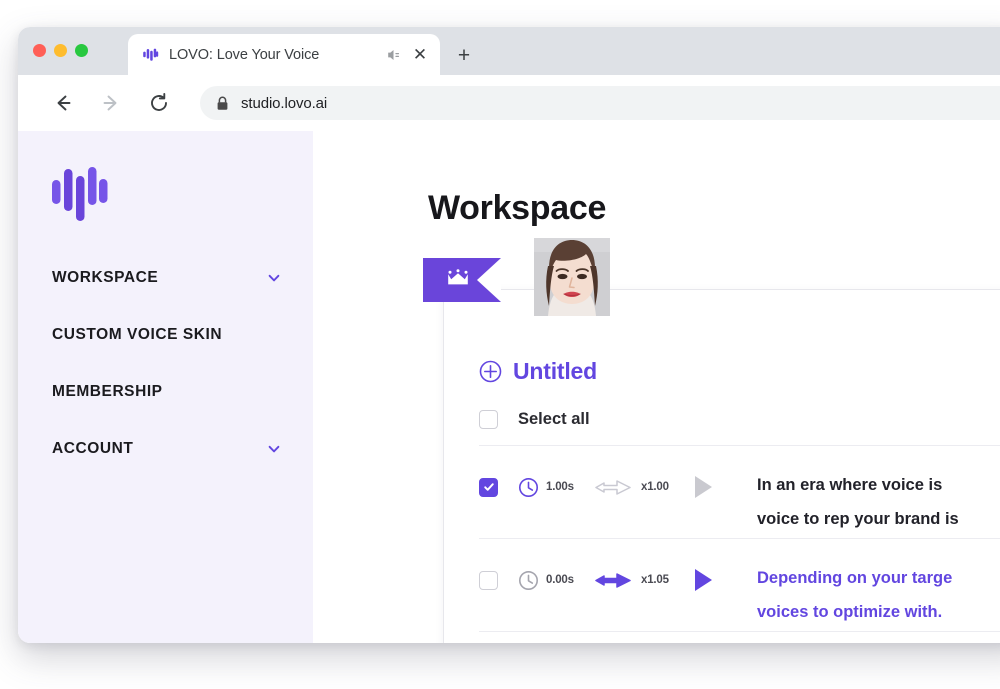 The width and height of the screenshot is (1000, 689). What do you see at coordinates (394, 55) in the screenshot?
I see `speaker-muted-icon` at bounding box center [394, 55].